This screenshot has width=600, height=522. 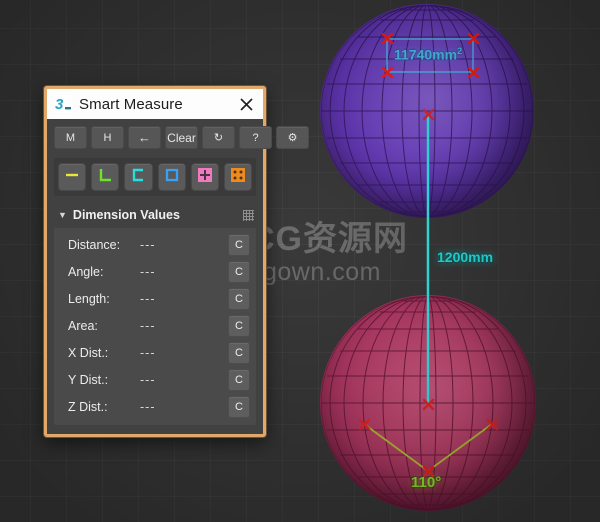 I want to click on watermark-text: CG资源网 cgown.com, so click(x=329, y=253).